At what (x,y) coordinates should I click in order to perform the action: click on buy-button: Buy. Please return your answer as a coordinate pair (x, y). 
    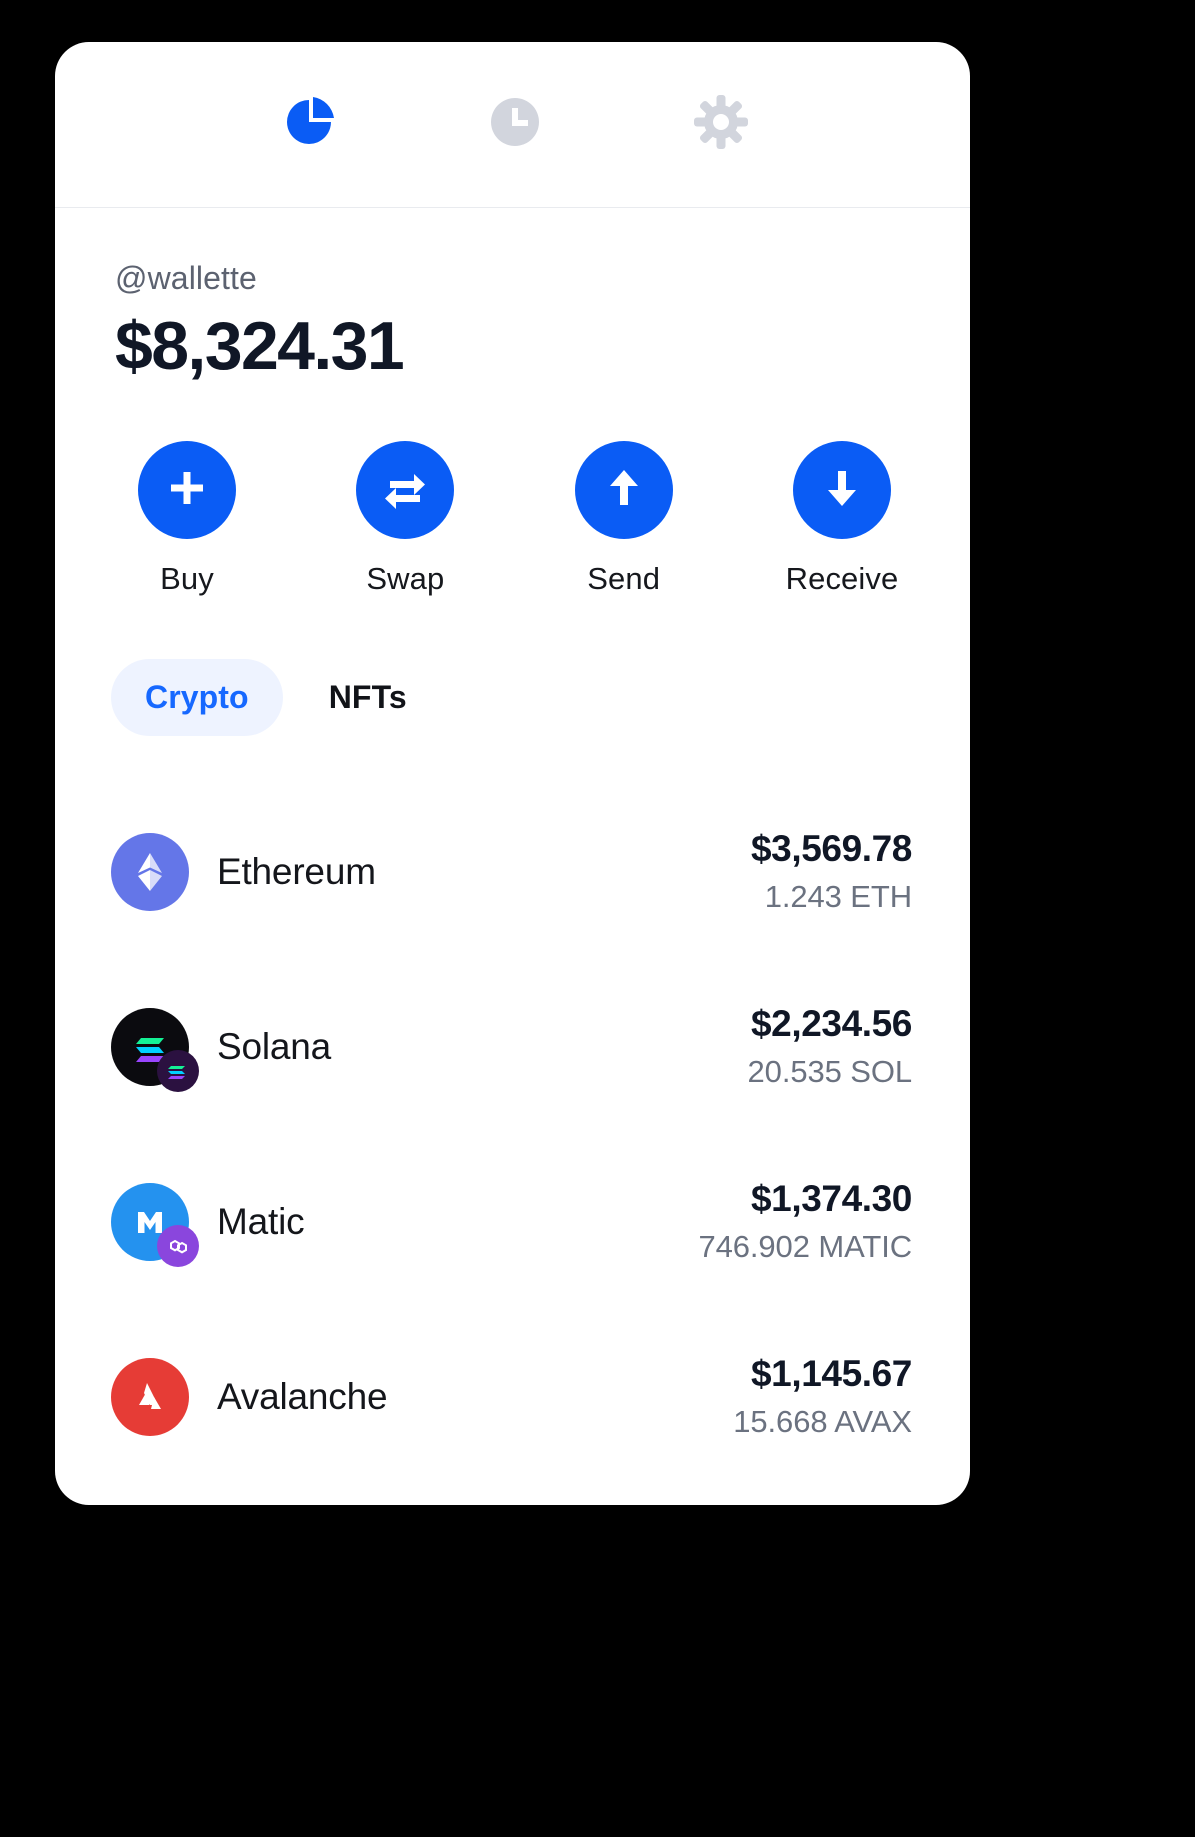
    Looking at the image, I should click on (187, 519).